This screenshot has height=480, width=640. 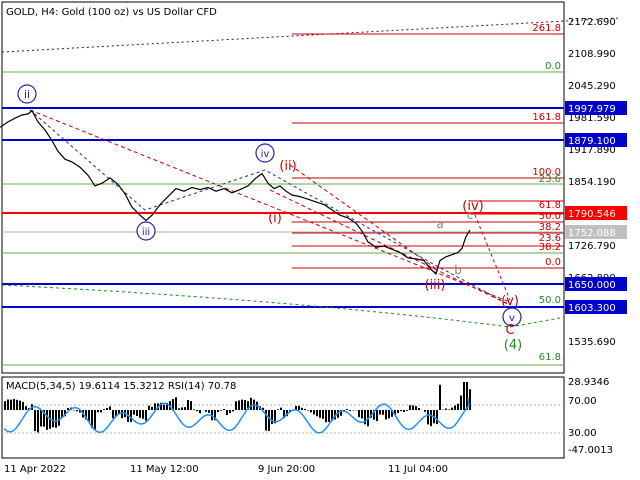 What do you see at coordinates (418, 469) in the screenshot?
I see `time-label: 11 Jul 04:00` at bounding box center [418, 469].